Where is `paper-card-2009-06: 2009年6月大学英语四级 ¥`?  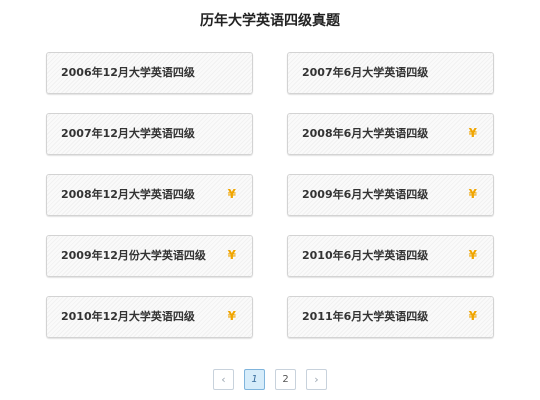
paper-card-2009-06: 2009年6月大学英语四级 ¥ is located at coordinates (390, 195).